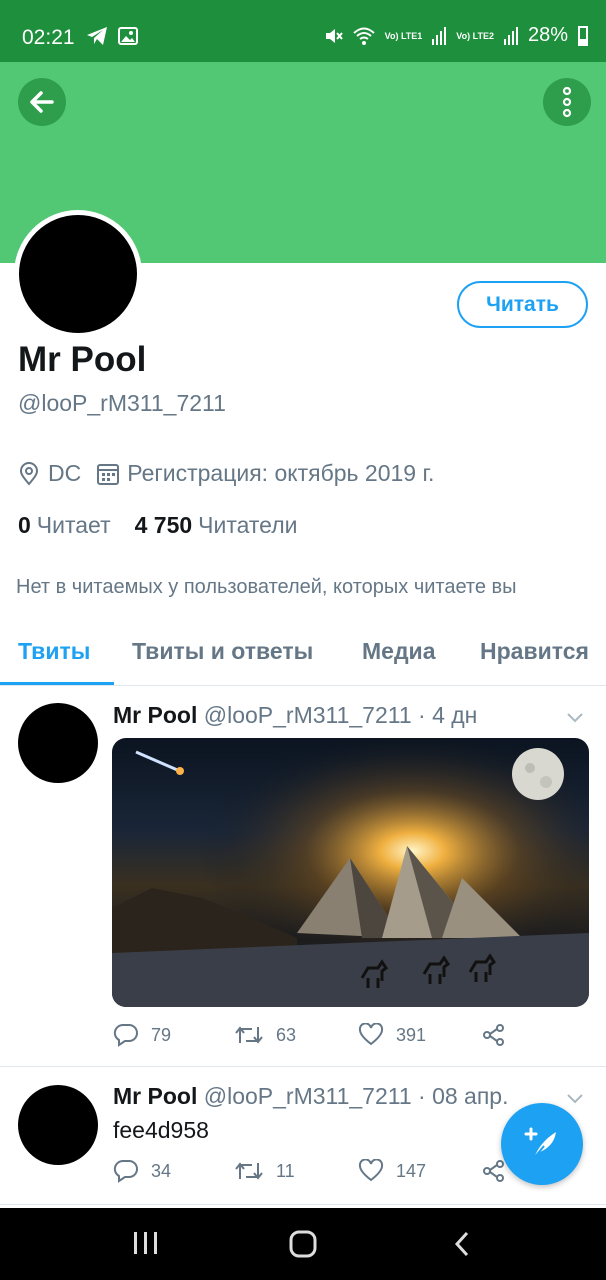 The image size is (606, 1280). I want to click on like-count: 391, so click(411, 1034).